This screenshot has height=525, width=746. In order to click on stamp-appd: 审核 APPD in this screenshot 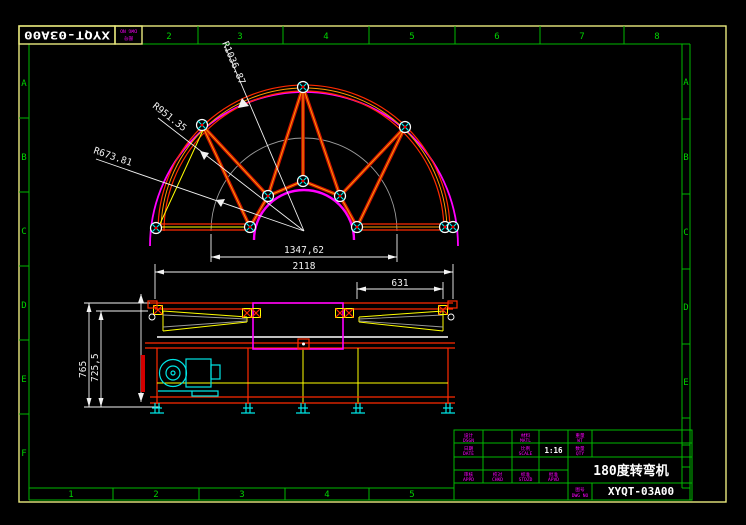, I will do `click(468, 477)`.